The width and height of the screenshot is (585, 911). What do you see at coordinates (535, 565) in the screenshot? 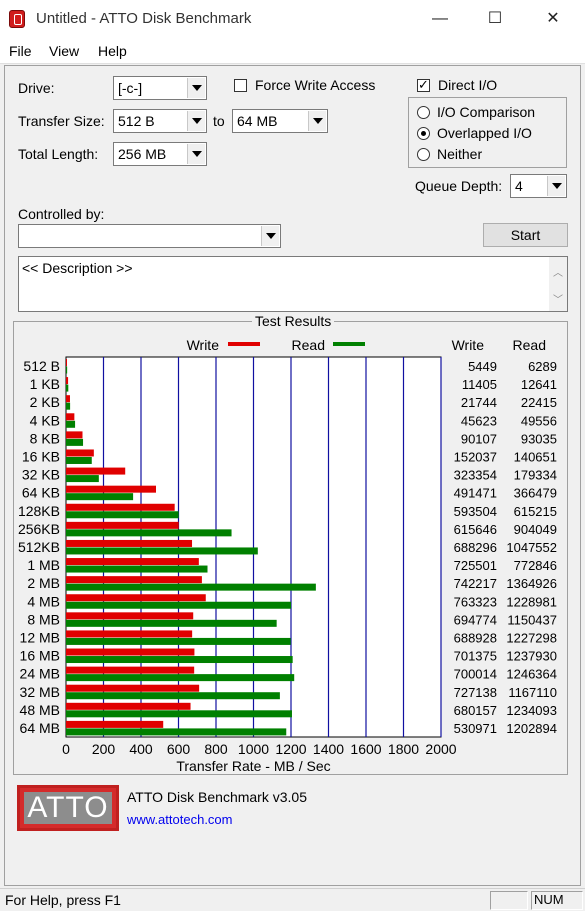
I see `read-value: 772846` at bounding box center [535, 565].